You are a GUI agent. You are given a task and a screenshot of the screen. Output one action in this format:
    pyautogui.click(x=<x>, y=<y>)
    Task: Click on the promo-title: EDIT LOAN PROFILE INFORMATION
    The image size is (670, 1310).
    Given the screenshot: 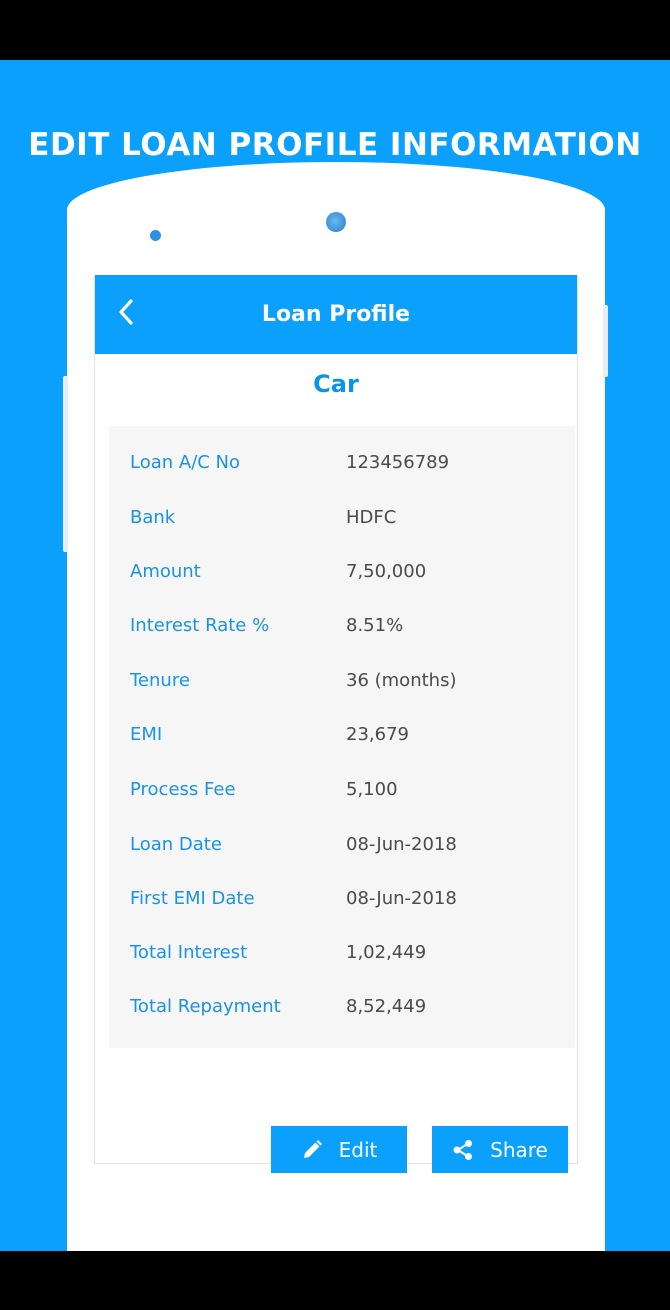 What is the action you would take?
    pyautogui.click(x=335, y=145)
    